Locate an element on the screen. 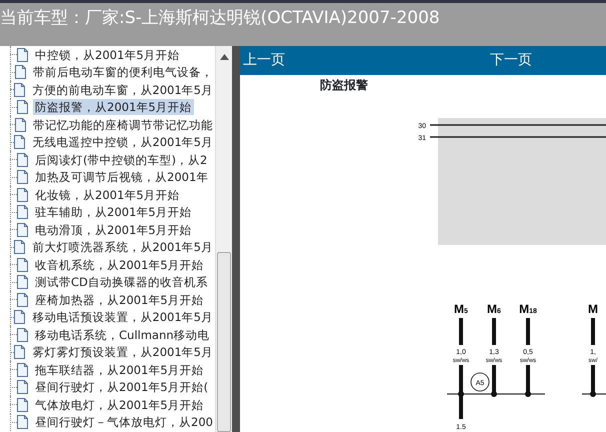 This screenshot has width=606, height=432. scrollbar is located at coordinates (223, 239).